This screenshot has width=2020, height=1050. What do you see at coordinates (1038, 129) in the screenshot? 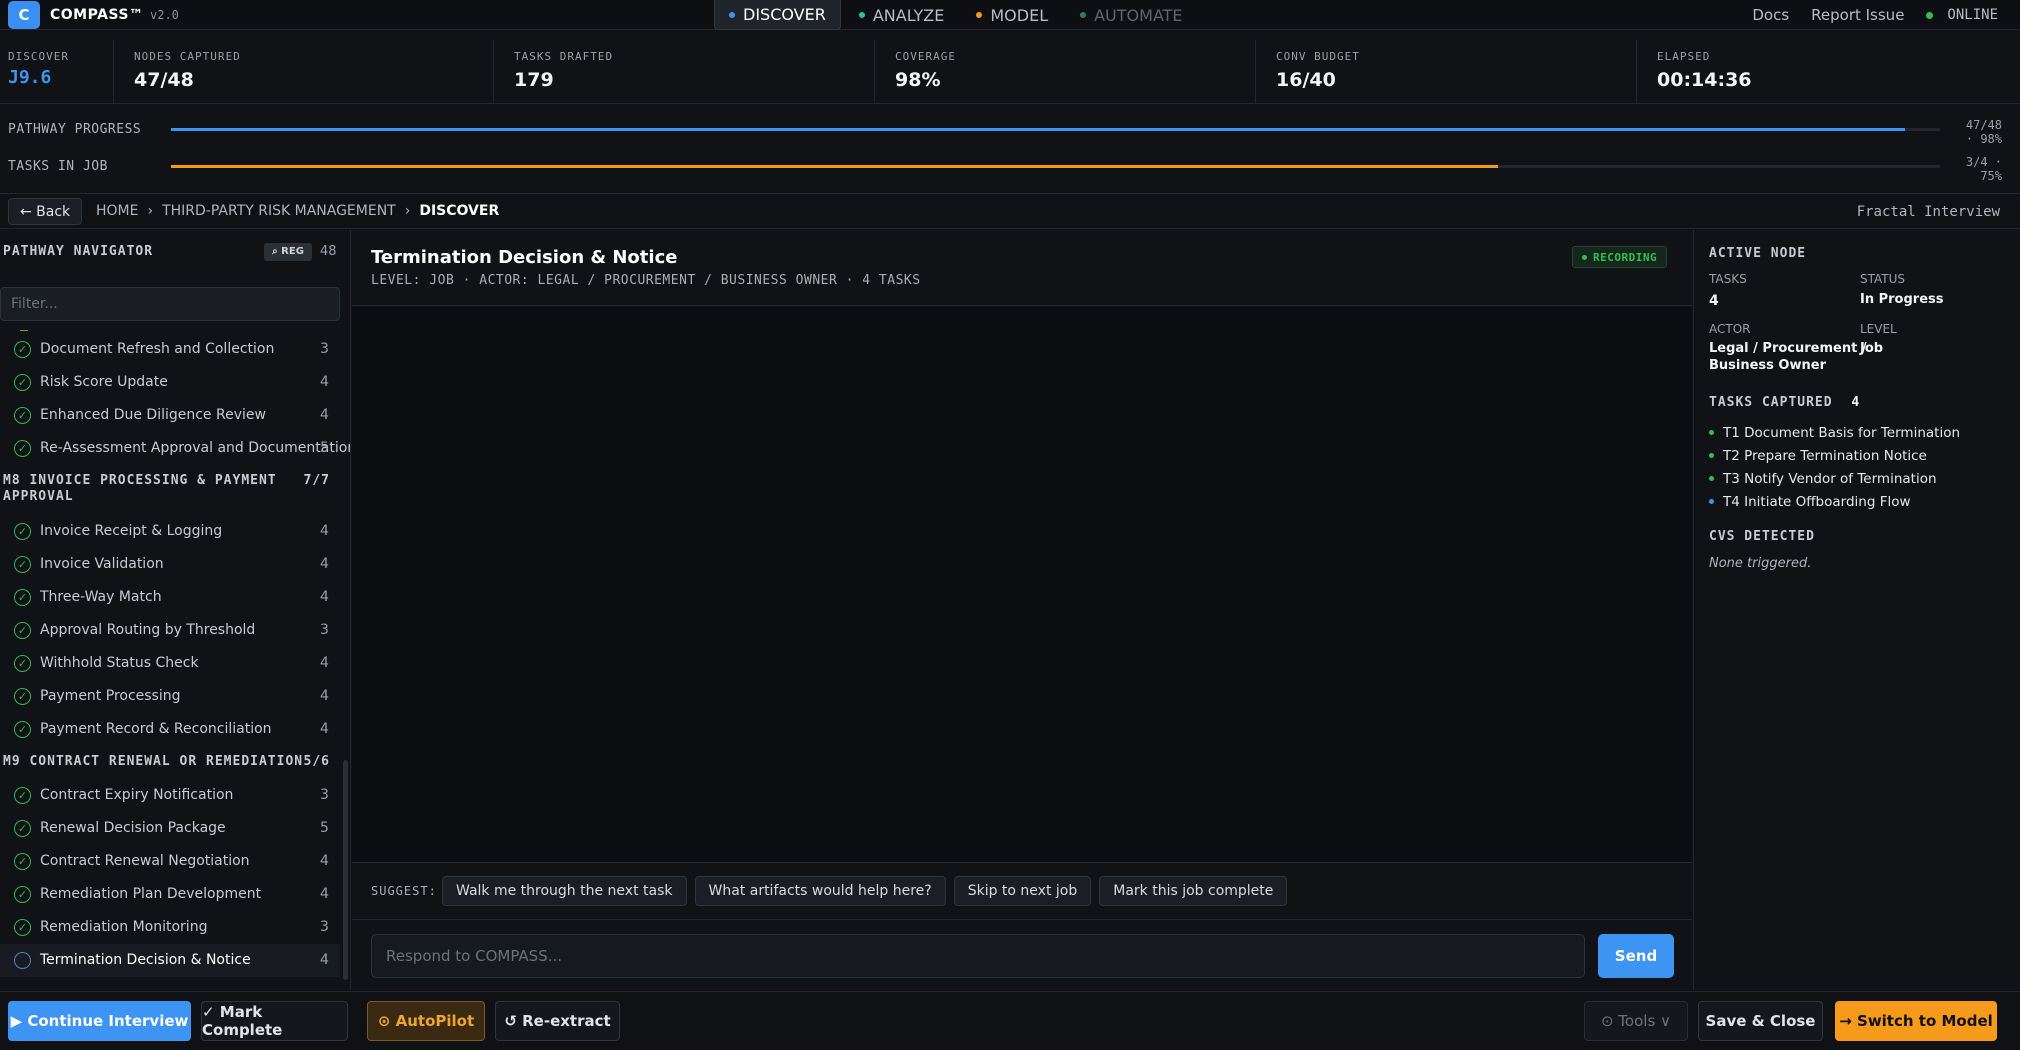
I see `progress-fill` at bounding box center [1038, 129].